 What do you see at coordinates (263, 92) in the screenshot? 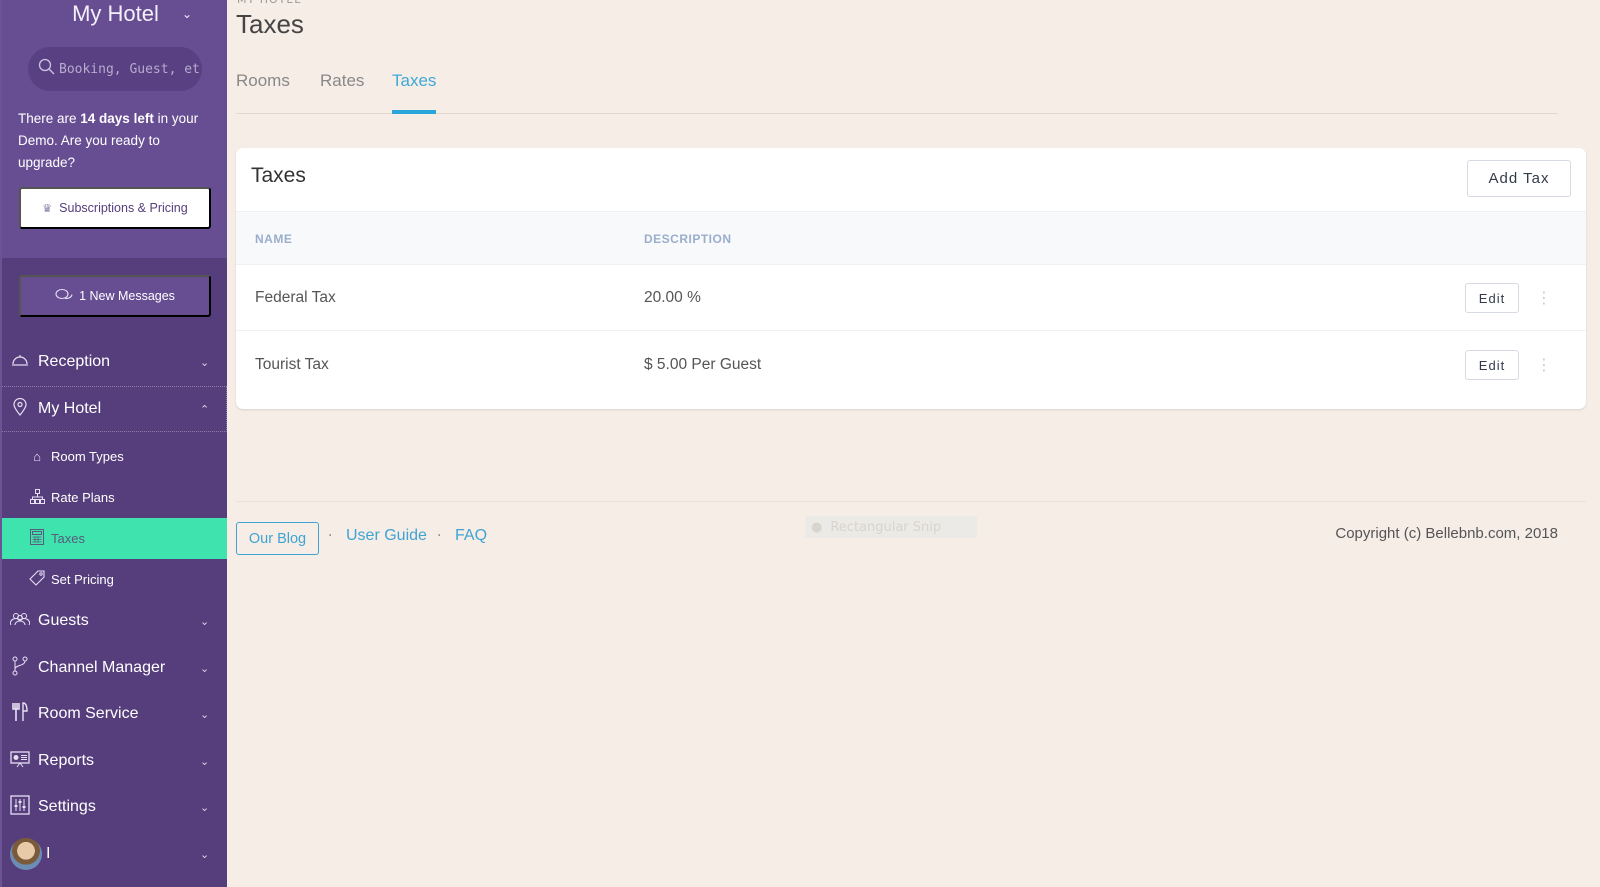
I see `tab-rooms: Rooms` at bounding box center [263, 92].